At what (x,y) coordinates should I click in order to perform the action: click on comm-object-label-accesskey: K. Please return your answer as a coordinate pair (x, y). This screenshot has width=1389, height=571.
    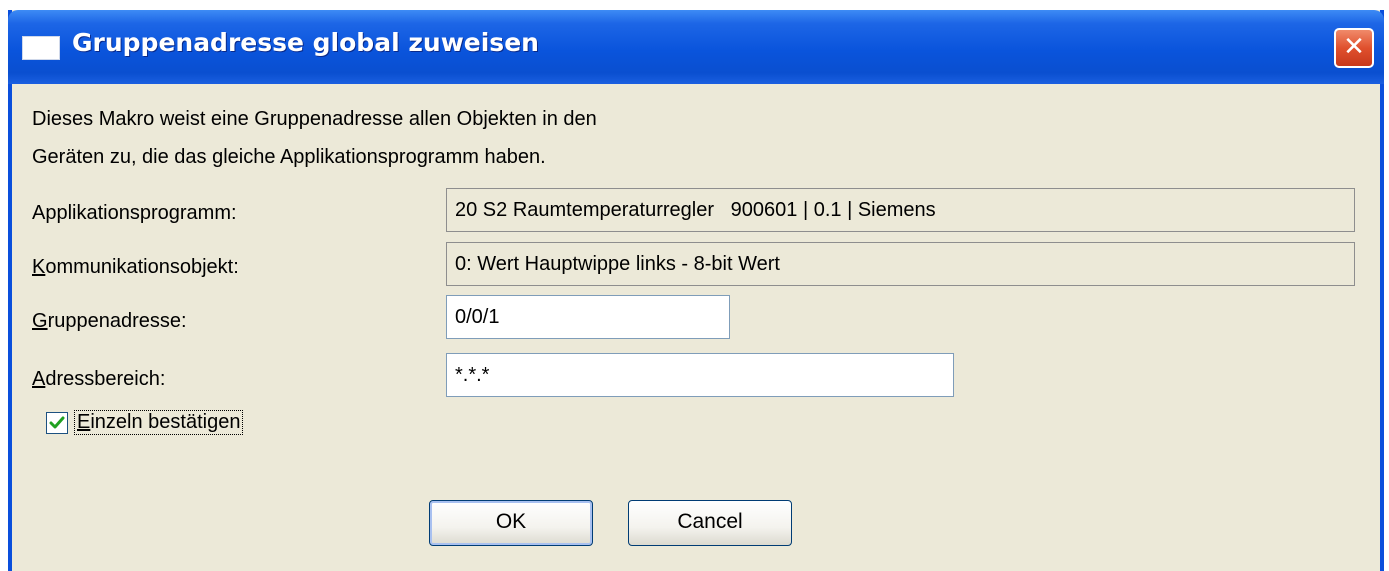
    Looking at the image, I should click on (39, 267).